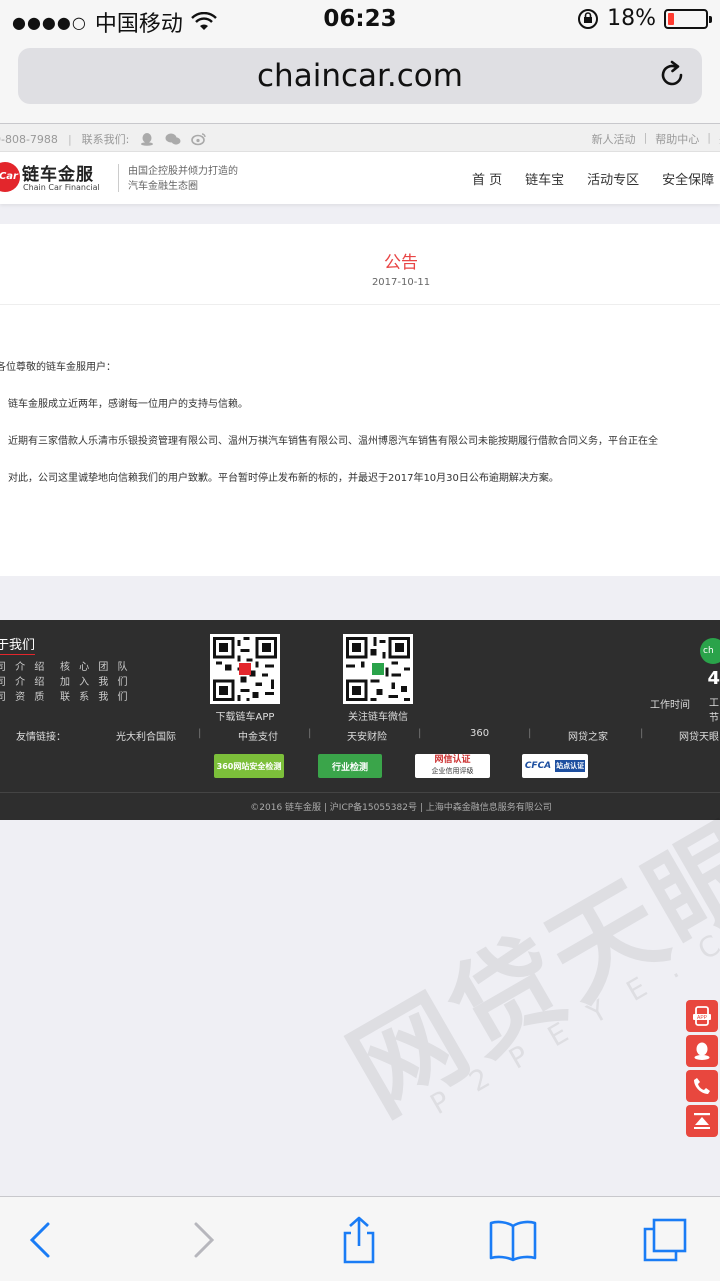 This screenshot has height=1281, width=720. Describe the element at coordinates (401, 263) in the screenshot. I see `notice-title: 公告` at that location.